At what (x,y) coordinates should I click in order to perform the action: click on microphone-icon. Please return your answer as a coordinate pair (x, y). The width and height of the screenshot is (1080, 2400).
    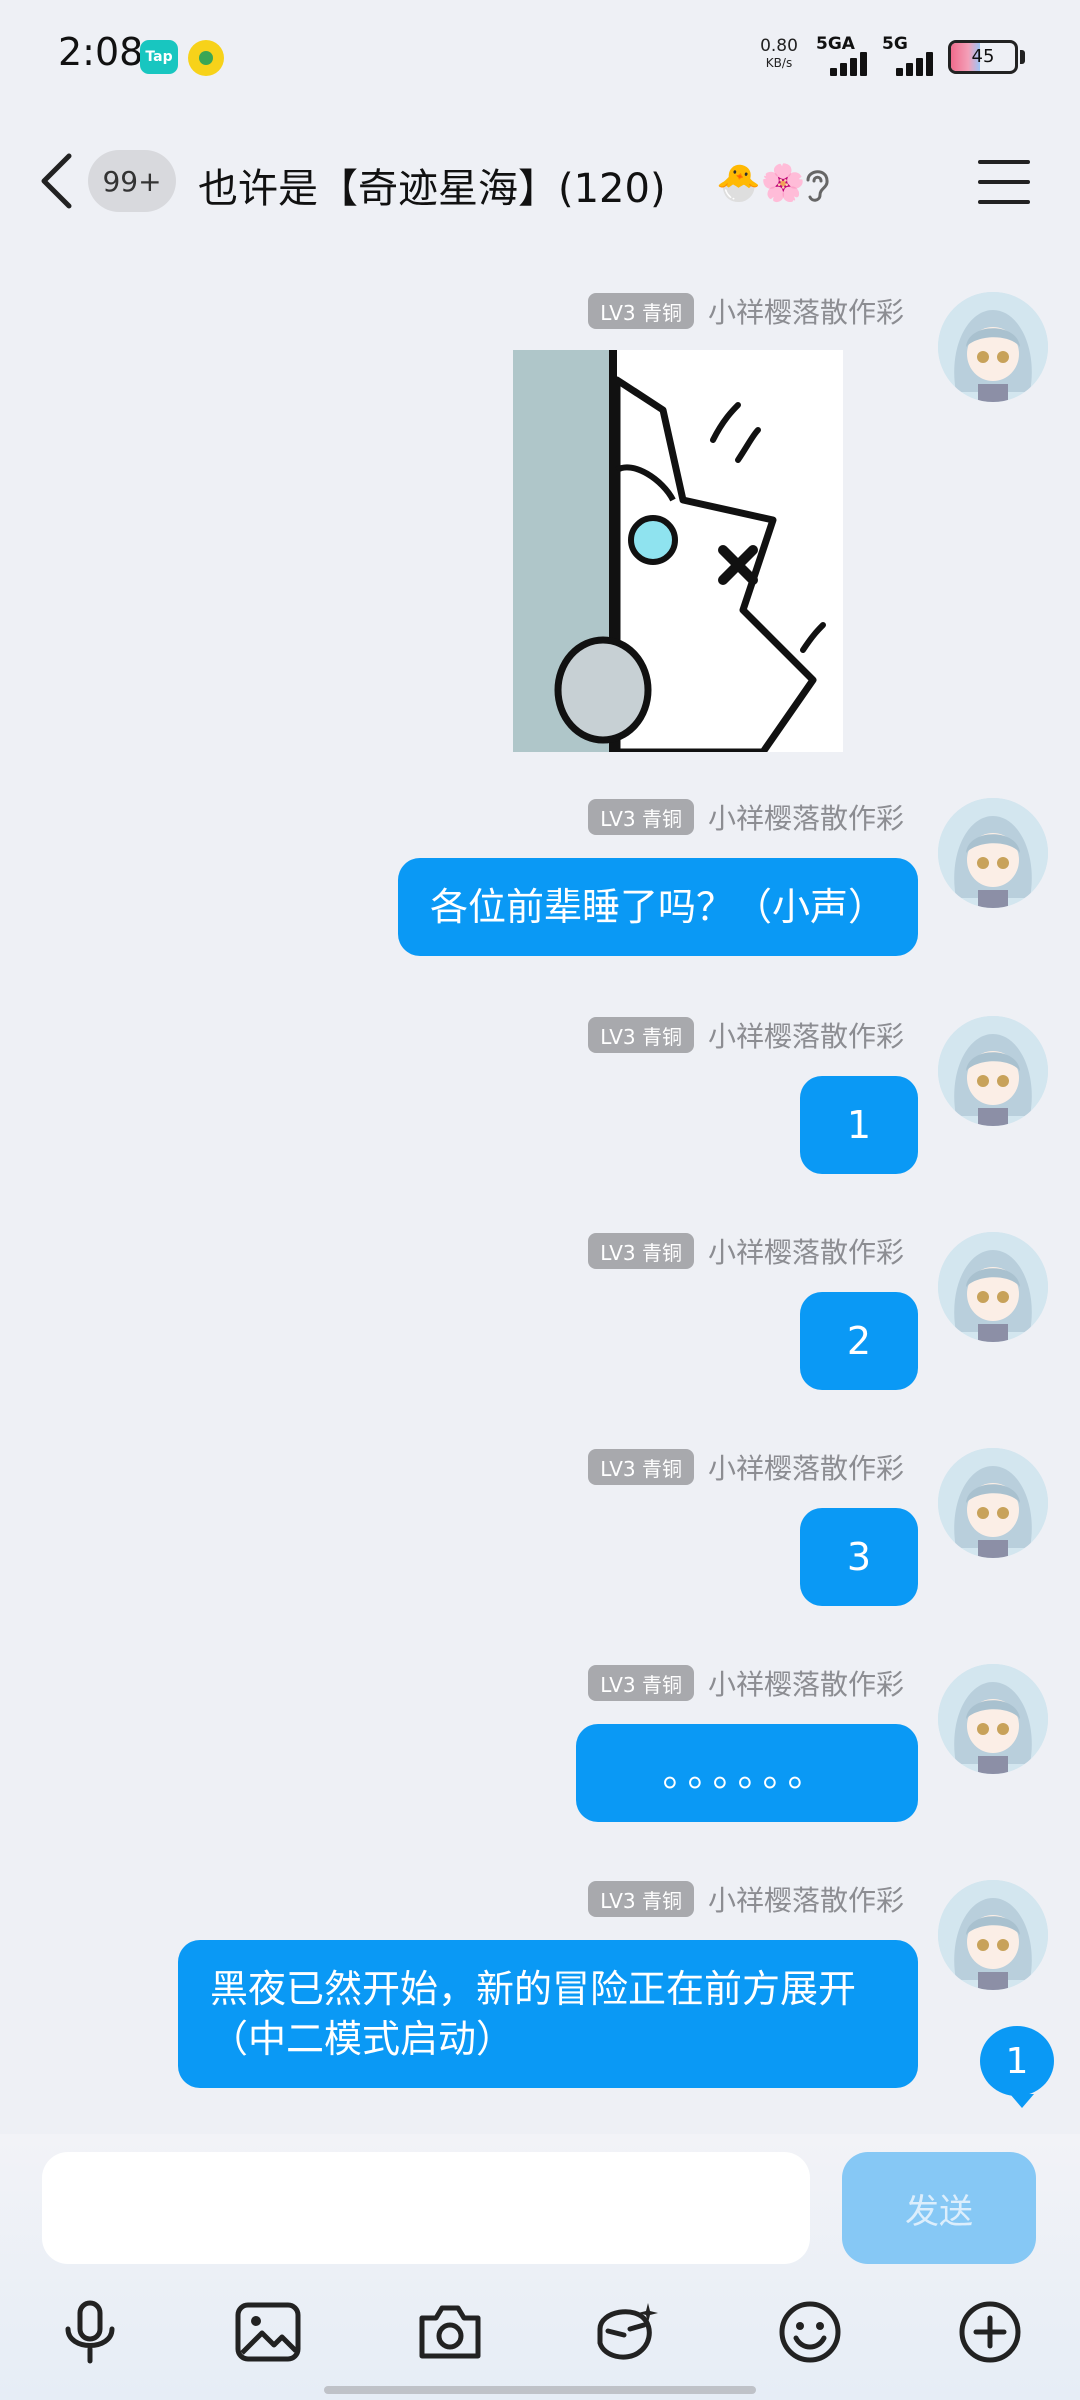
    Looking at the image, I should click on (90, 2332).